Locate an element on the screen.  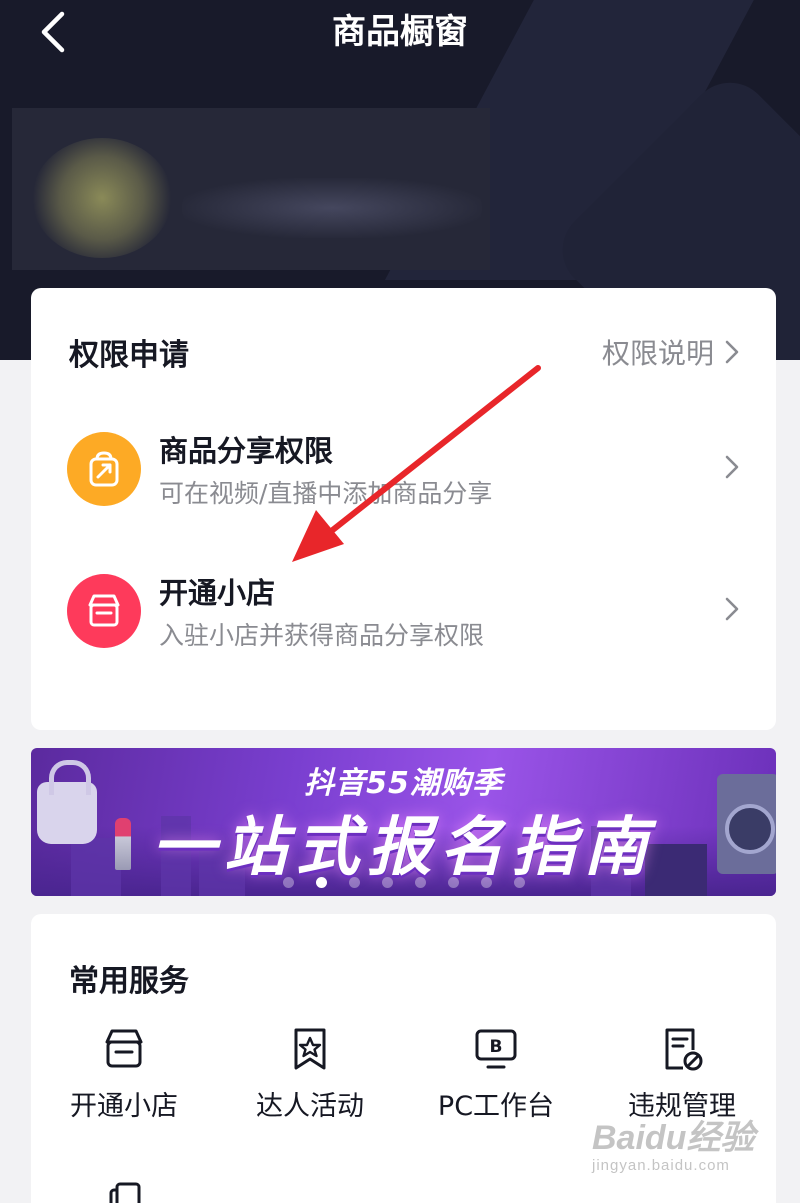
monitor-b-icon: B is located at coordinates (496, 1049).